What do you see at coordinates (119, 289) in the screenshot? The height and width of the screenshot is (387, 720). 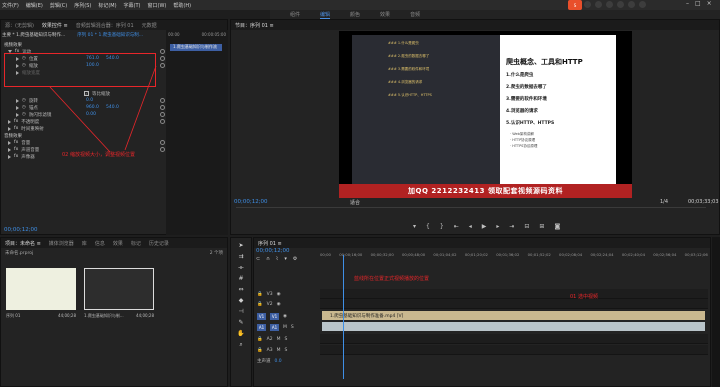 I see `project-item-clip` at bounding box center [119, 289].